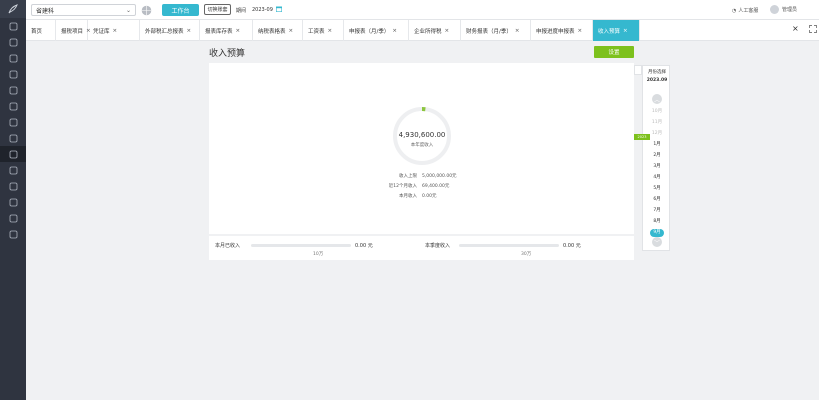 The width and height of the screenshot is (819, 400). I want to click on customer-service-link: ◔ 人工客服, so click(745, 11).